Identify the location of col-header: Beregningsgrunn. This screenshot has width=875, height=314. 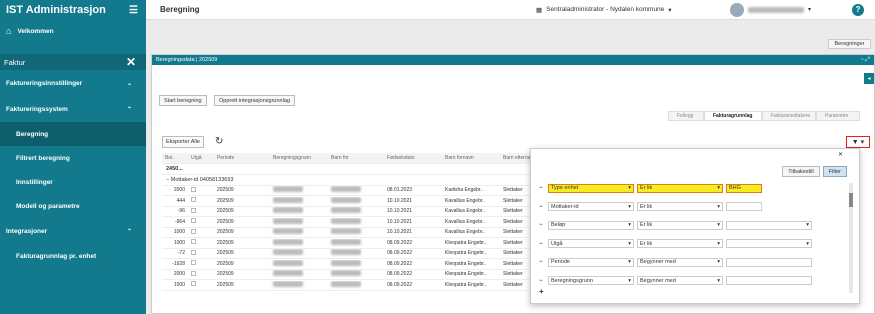
(299, 158).